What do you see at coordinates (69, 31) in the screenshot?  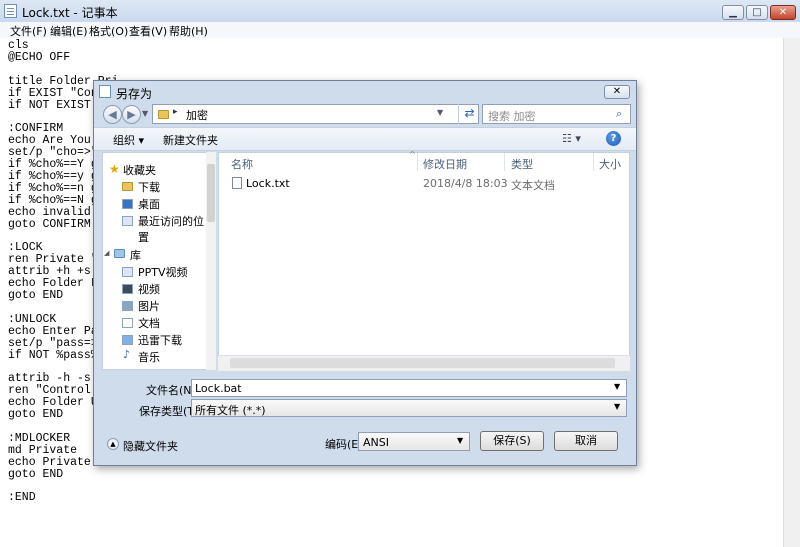 I see `menu-edit: 编辑(E)` at bounding box center [69, 31].